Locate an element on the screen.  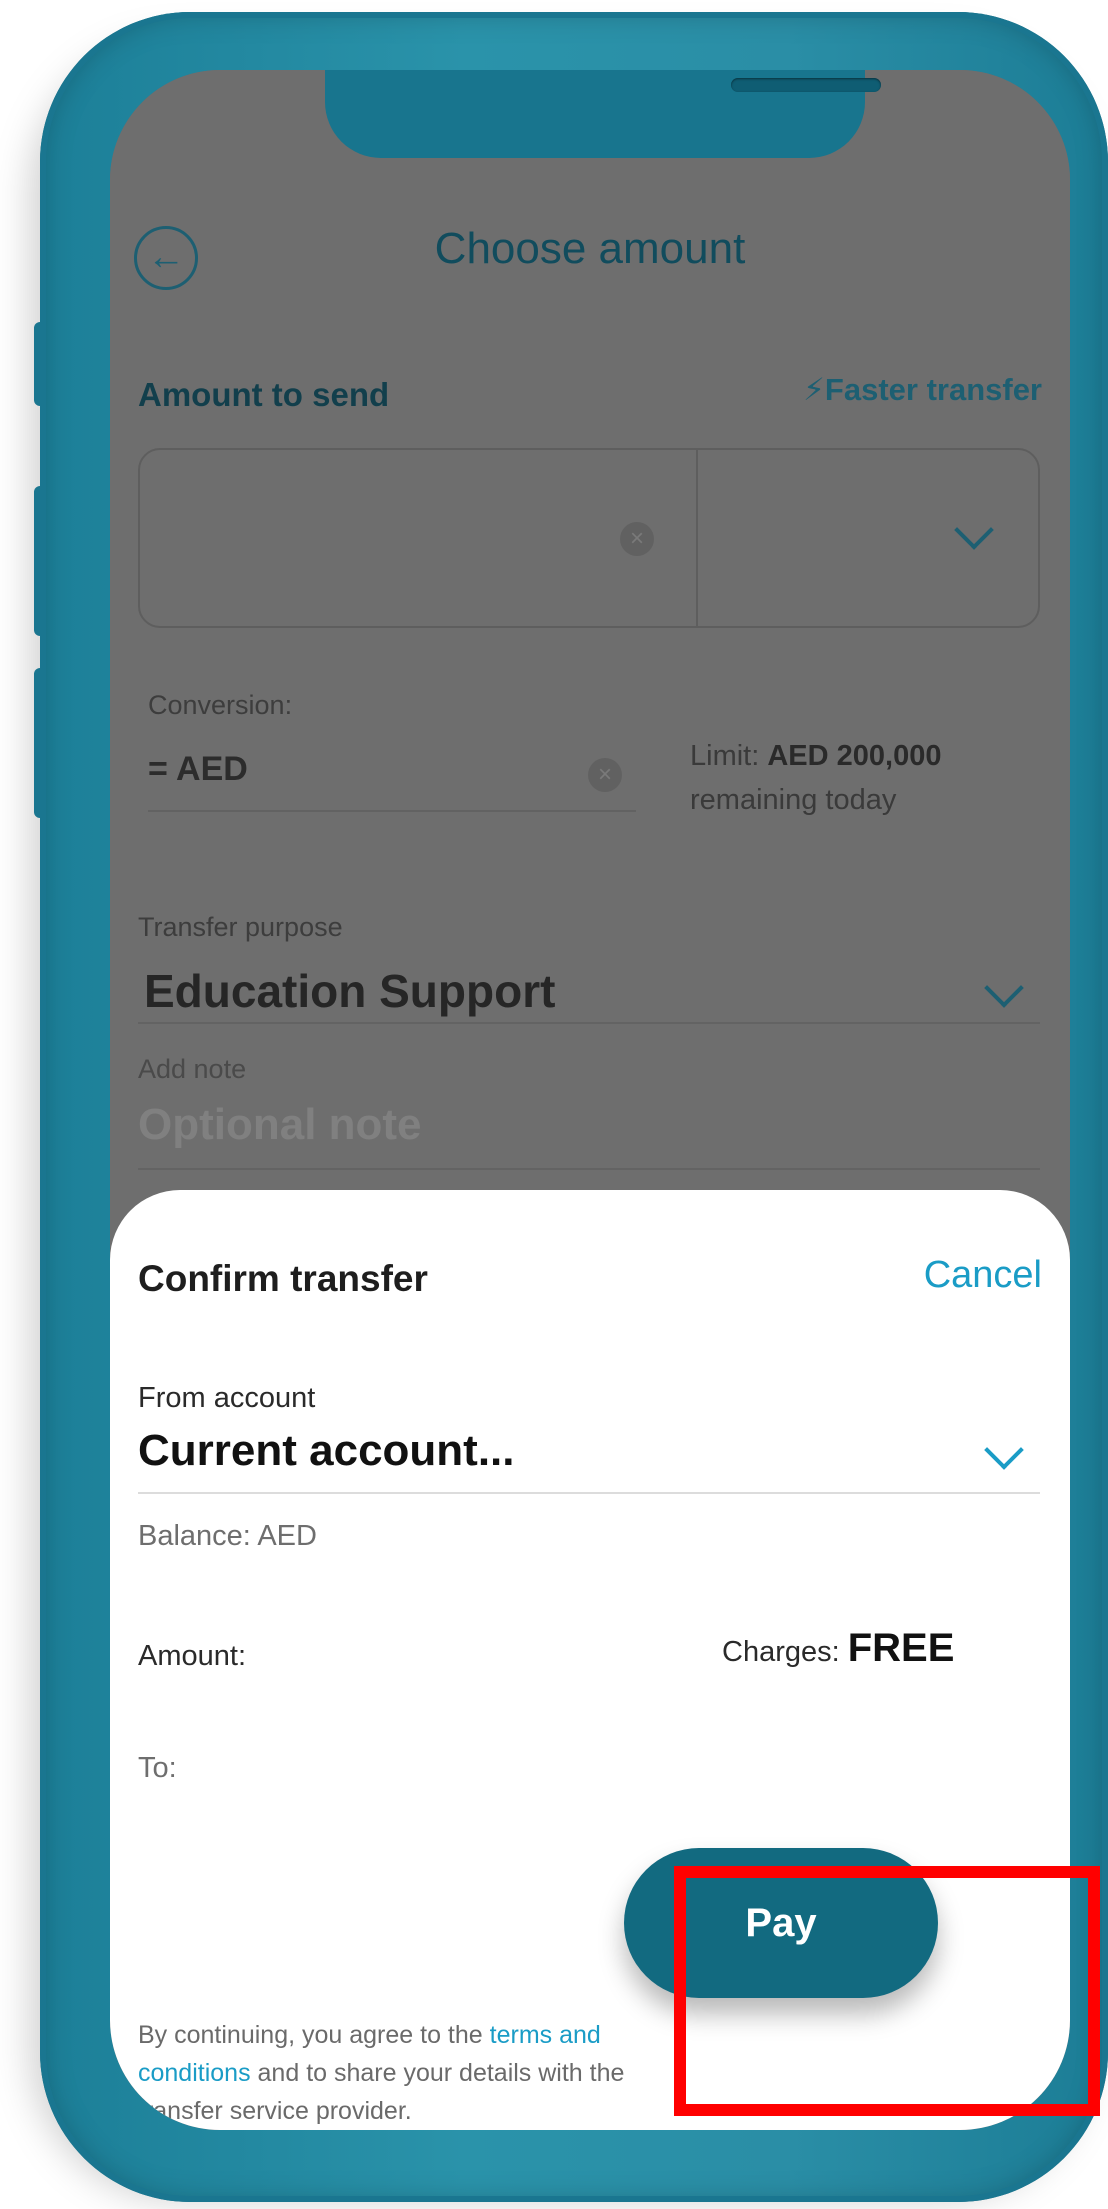
limit-prefix: Limit: is located at coordinates (725, 756).